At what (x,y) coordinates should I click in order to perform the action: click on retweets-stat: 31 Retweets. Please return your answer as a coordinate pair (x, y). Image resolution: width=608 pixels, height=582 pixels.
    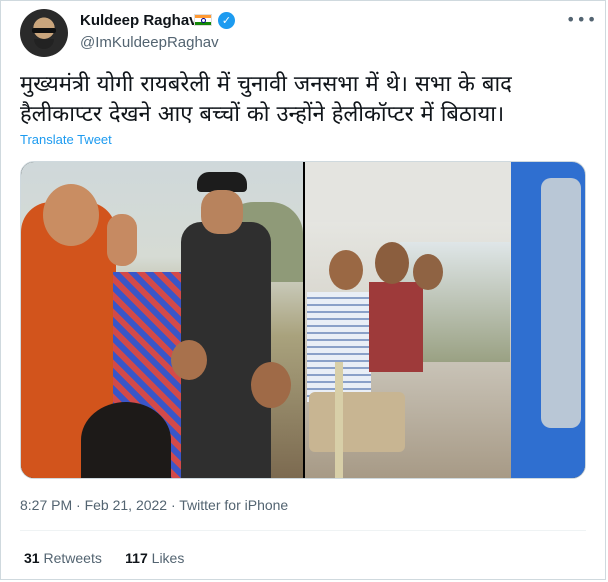
    Looking at the image, I should click on (63, 558).